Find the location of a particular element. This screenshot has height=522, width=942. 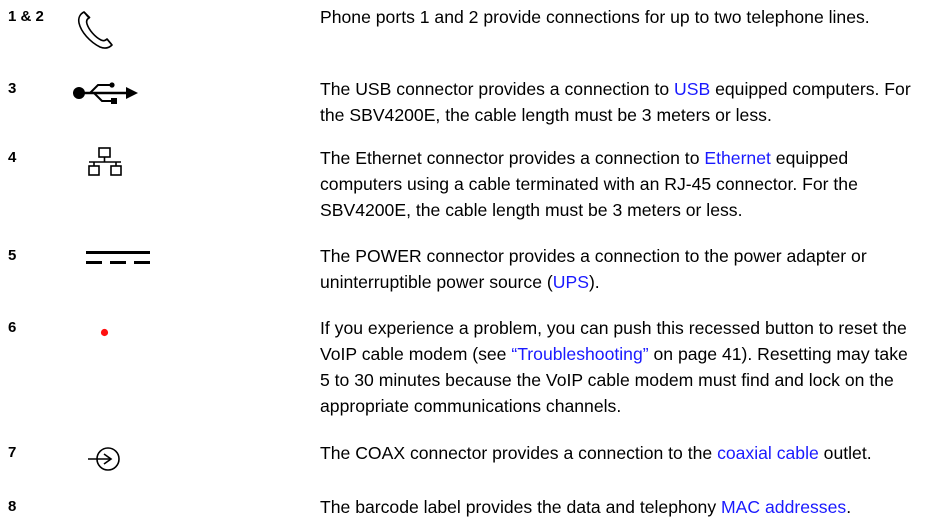

description-text: on page 41). Resetting may take is located at coordinates (778, 354).